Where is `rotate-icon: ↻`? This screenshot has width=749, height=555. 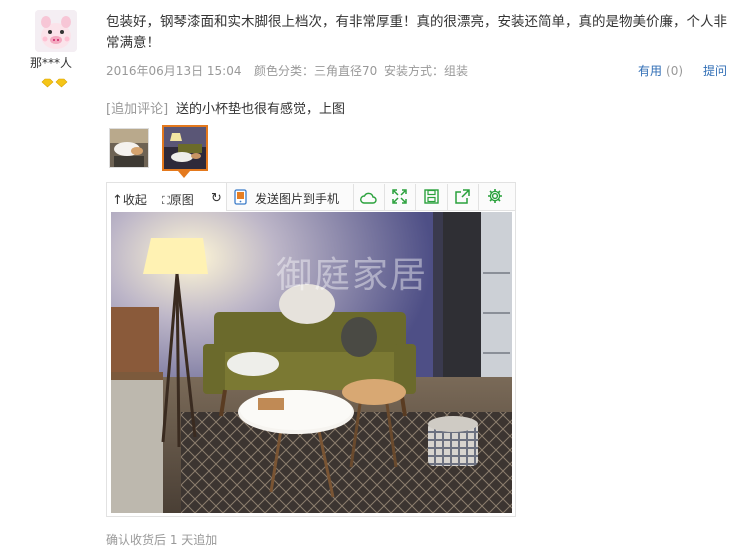 rotate-icon: ↻ is located at coordinates (216, 198).